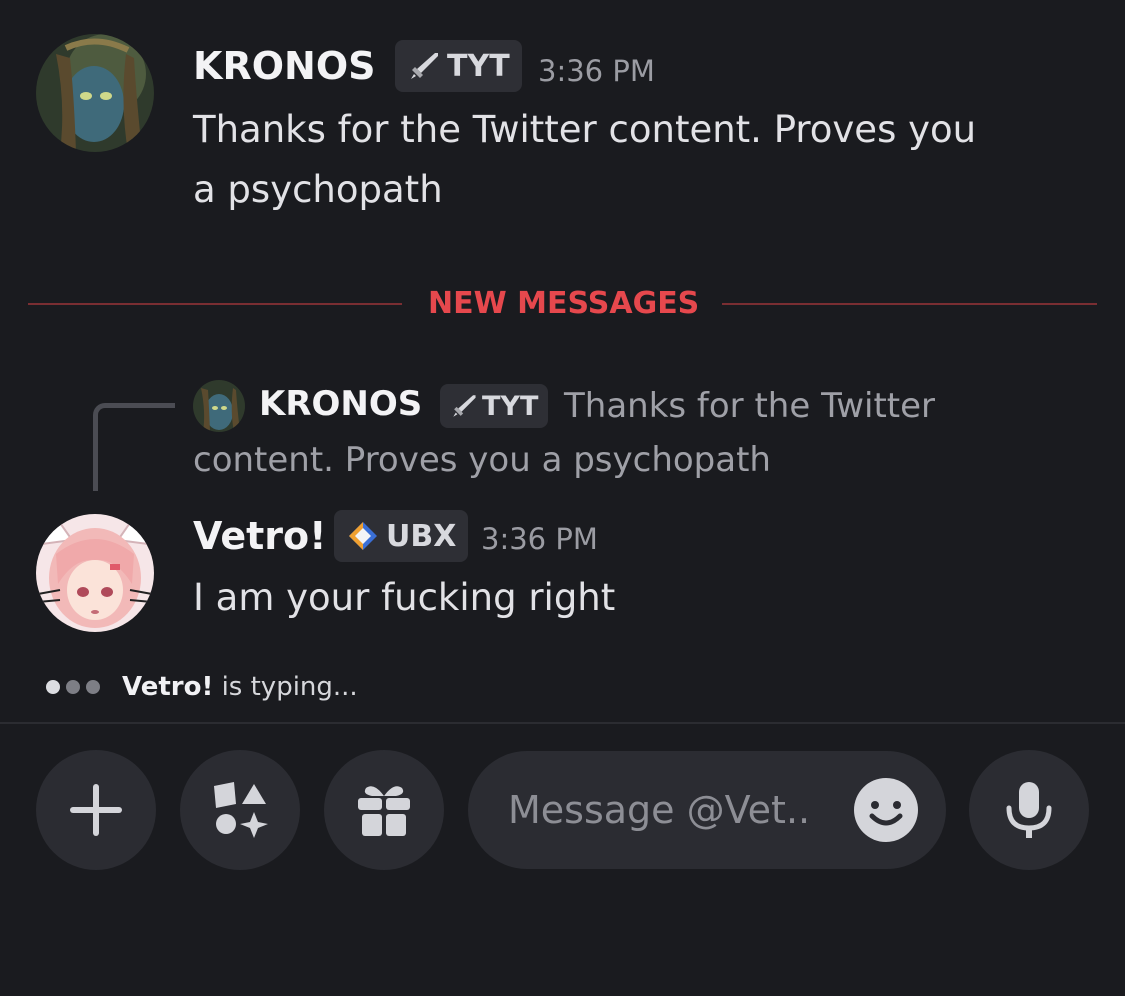 The width and height of the screenshot is (1125, 996). Describe the element at coordinates (284, 66) in the screenshot. I see `username-kronos: KRONOS` at that location.